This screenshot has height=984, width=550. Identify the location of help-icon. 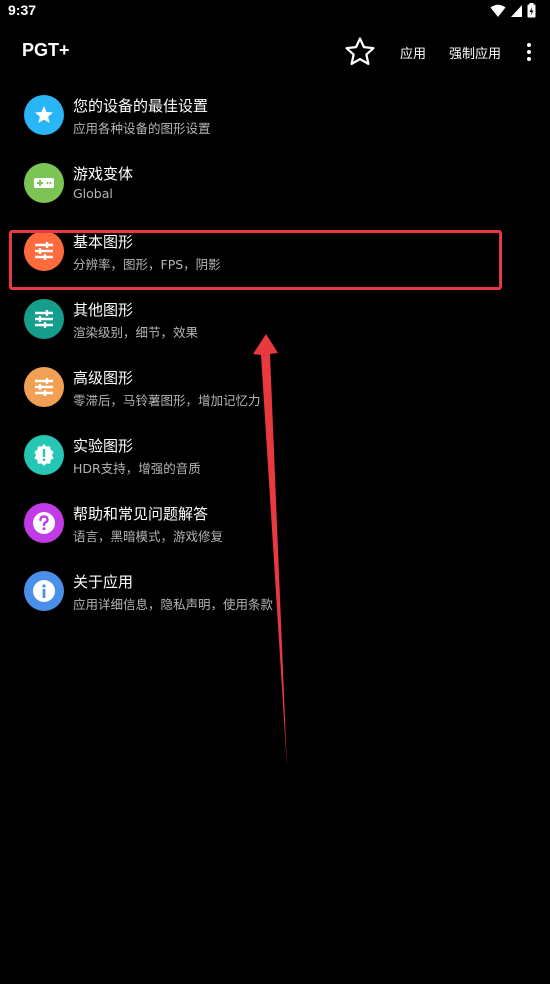
(44, 523).